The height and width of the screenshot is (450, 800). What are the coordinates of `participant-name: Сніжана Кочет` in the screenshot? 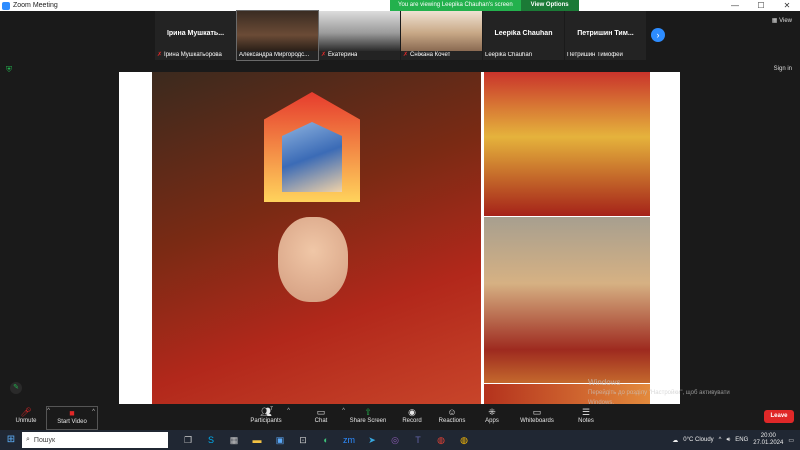 It's located at (430, 54).